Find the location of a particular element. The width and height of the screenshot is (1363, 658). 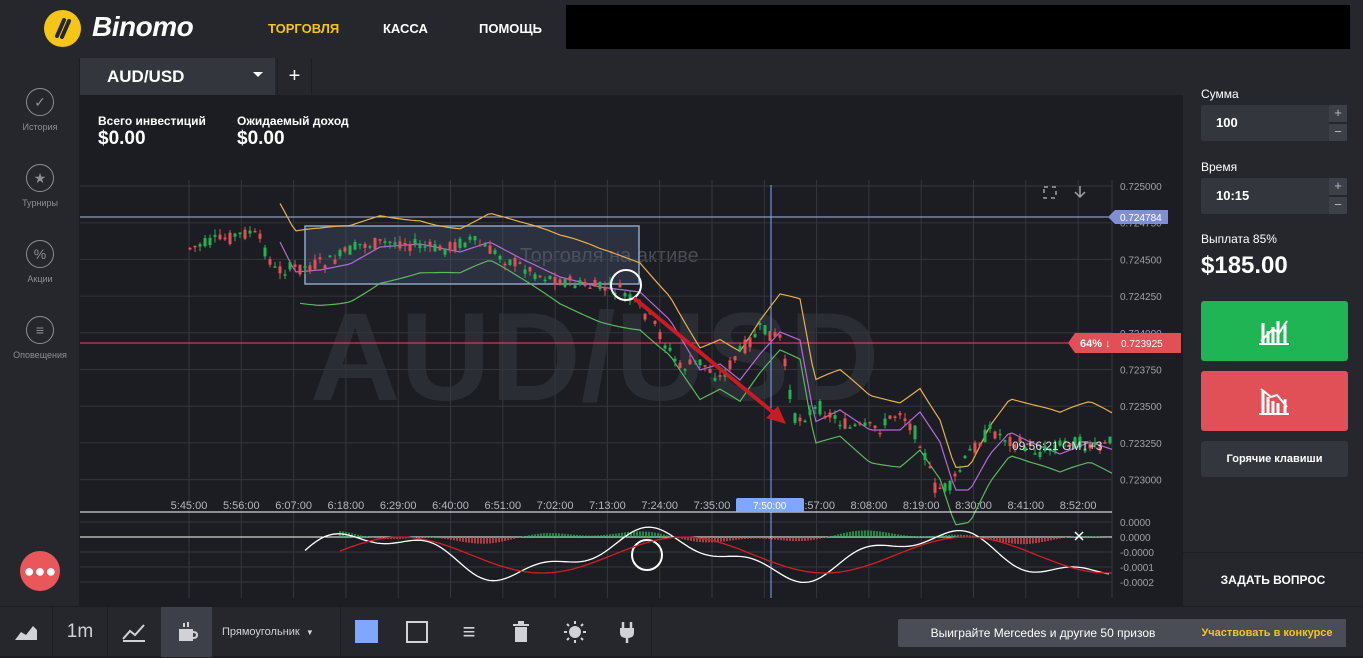

time-tick-label: 8:52:00 is located at coordinates (1078, 506).